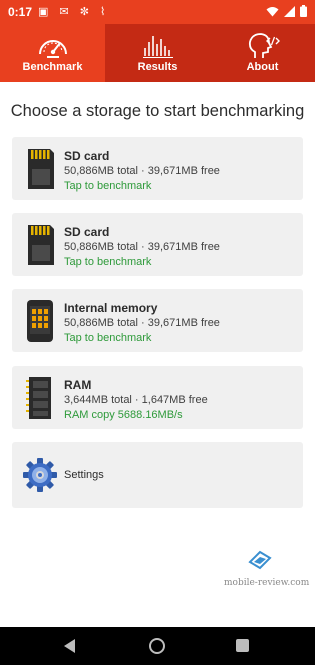 The height and width of the screenshot is (665, 320). What do you see at coordinates (78, 385) in the screenshot?
I see `storage-title: RAM` at bounding box center [78, 385].